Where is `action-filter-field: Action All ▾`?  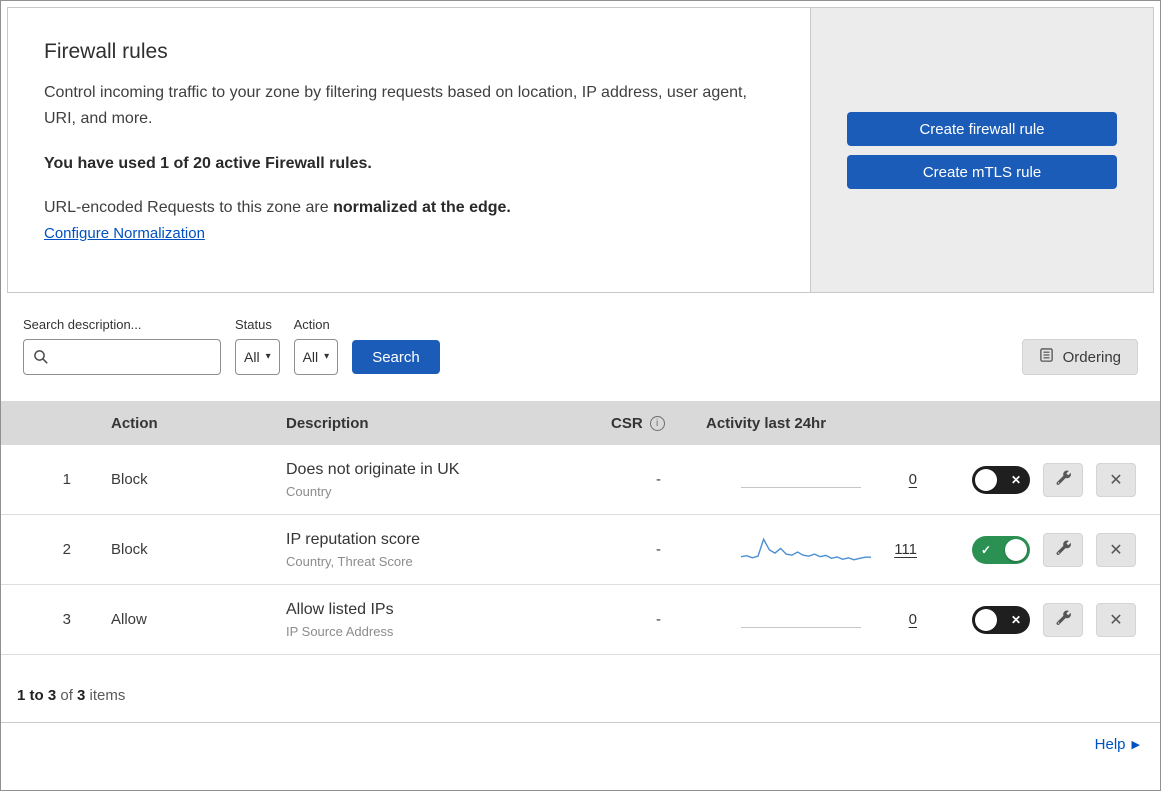
action-filter-field: Action All ▾ is located at coordinates (316, 346).